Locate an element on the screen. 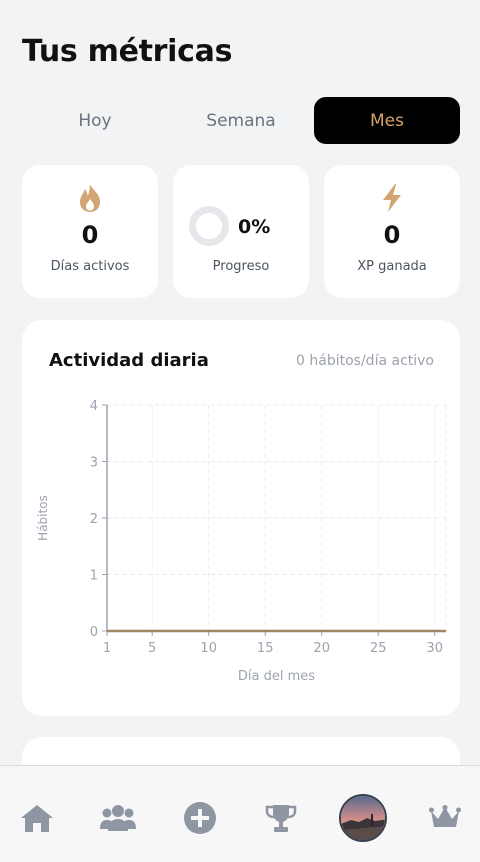 The width and height of the screenshot is (480, 862). xp-value: 0 is located at coordinates (392, 235).